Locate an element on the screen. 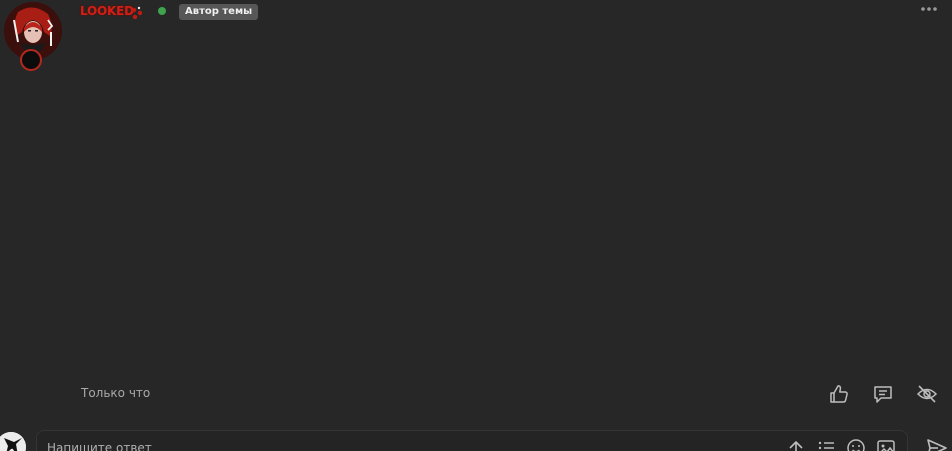  upload-arrow-icon is located at coordinates (796, 444).